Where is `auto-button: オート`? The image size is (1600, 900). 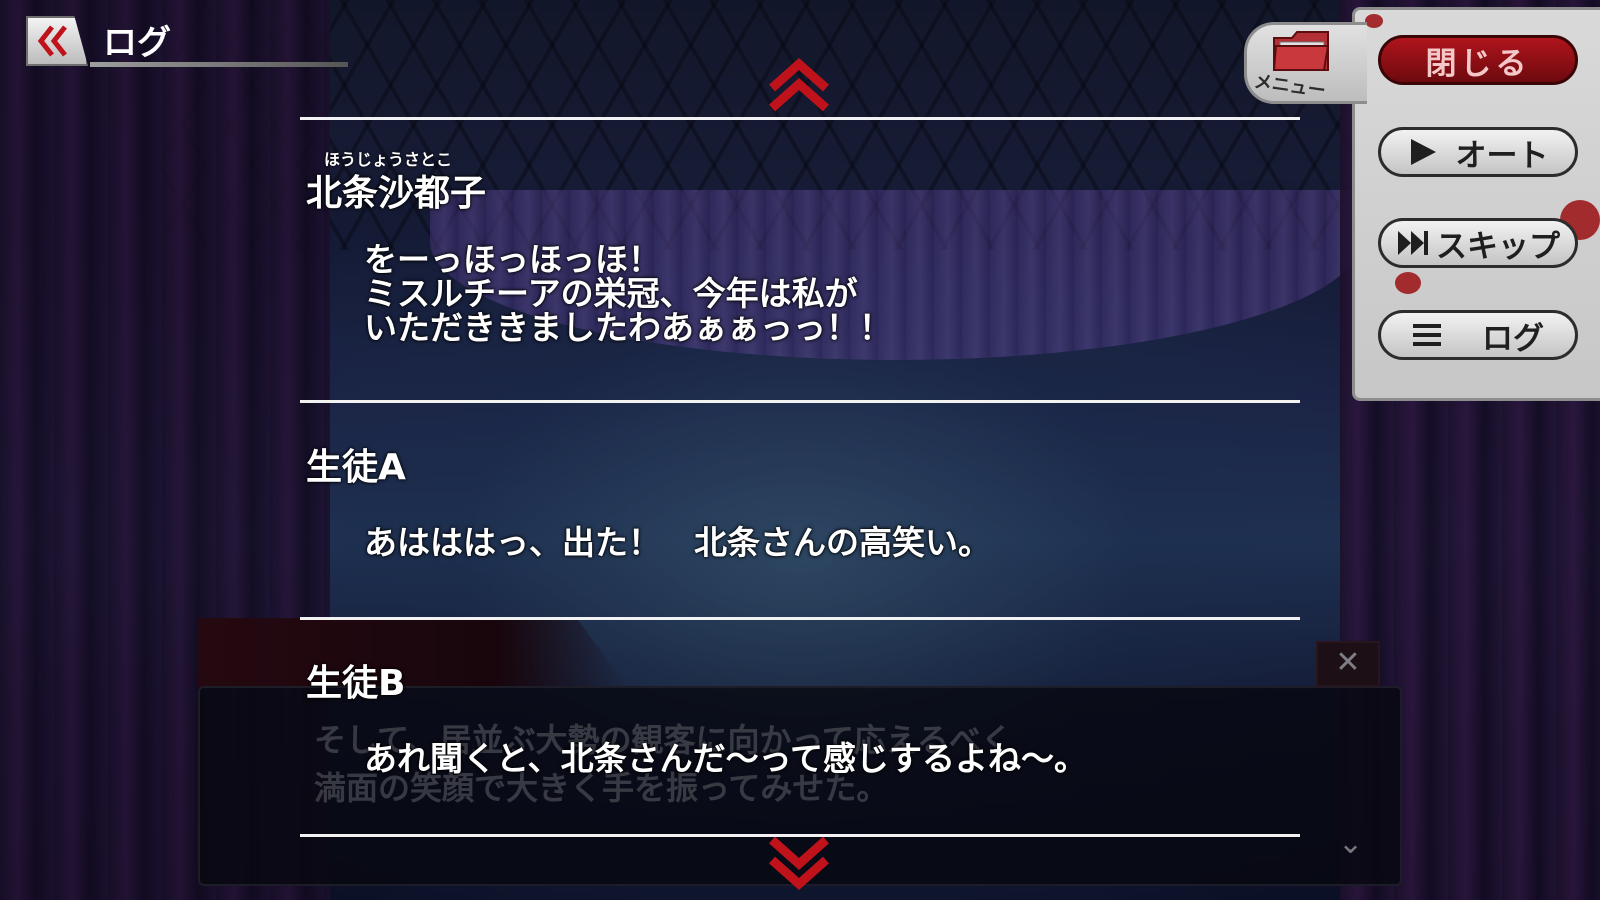 auto-button: オート is located at coordinates (1478, 152).